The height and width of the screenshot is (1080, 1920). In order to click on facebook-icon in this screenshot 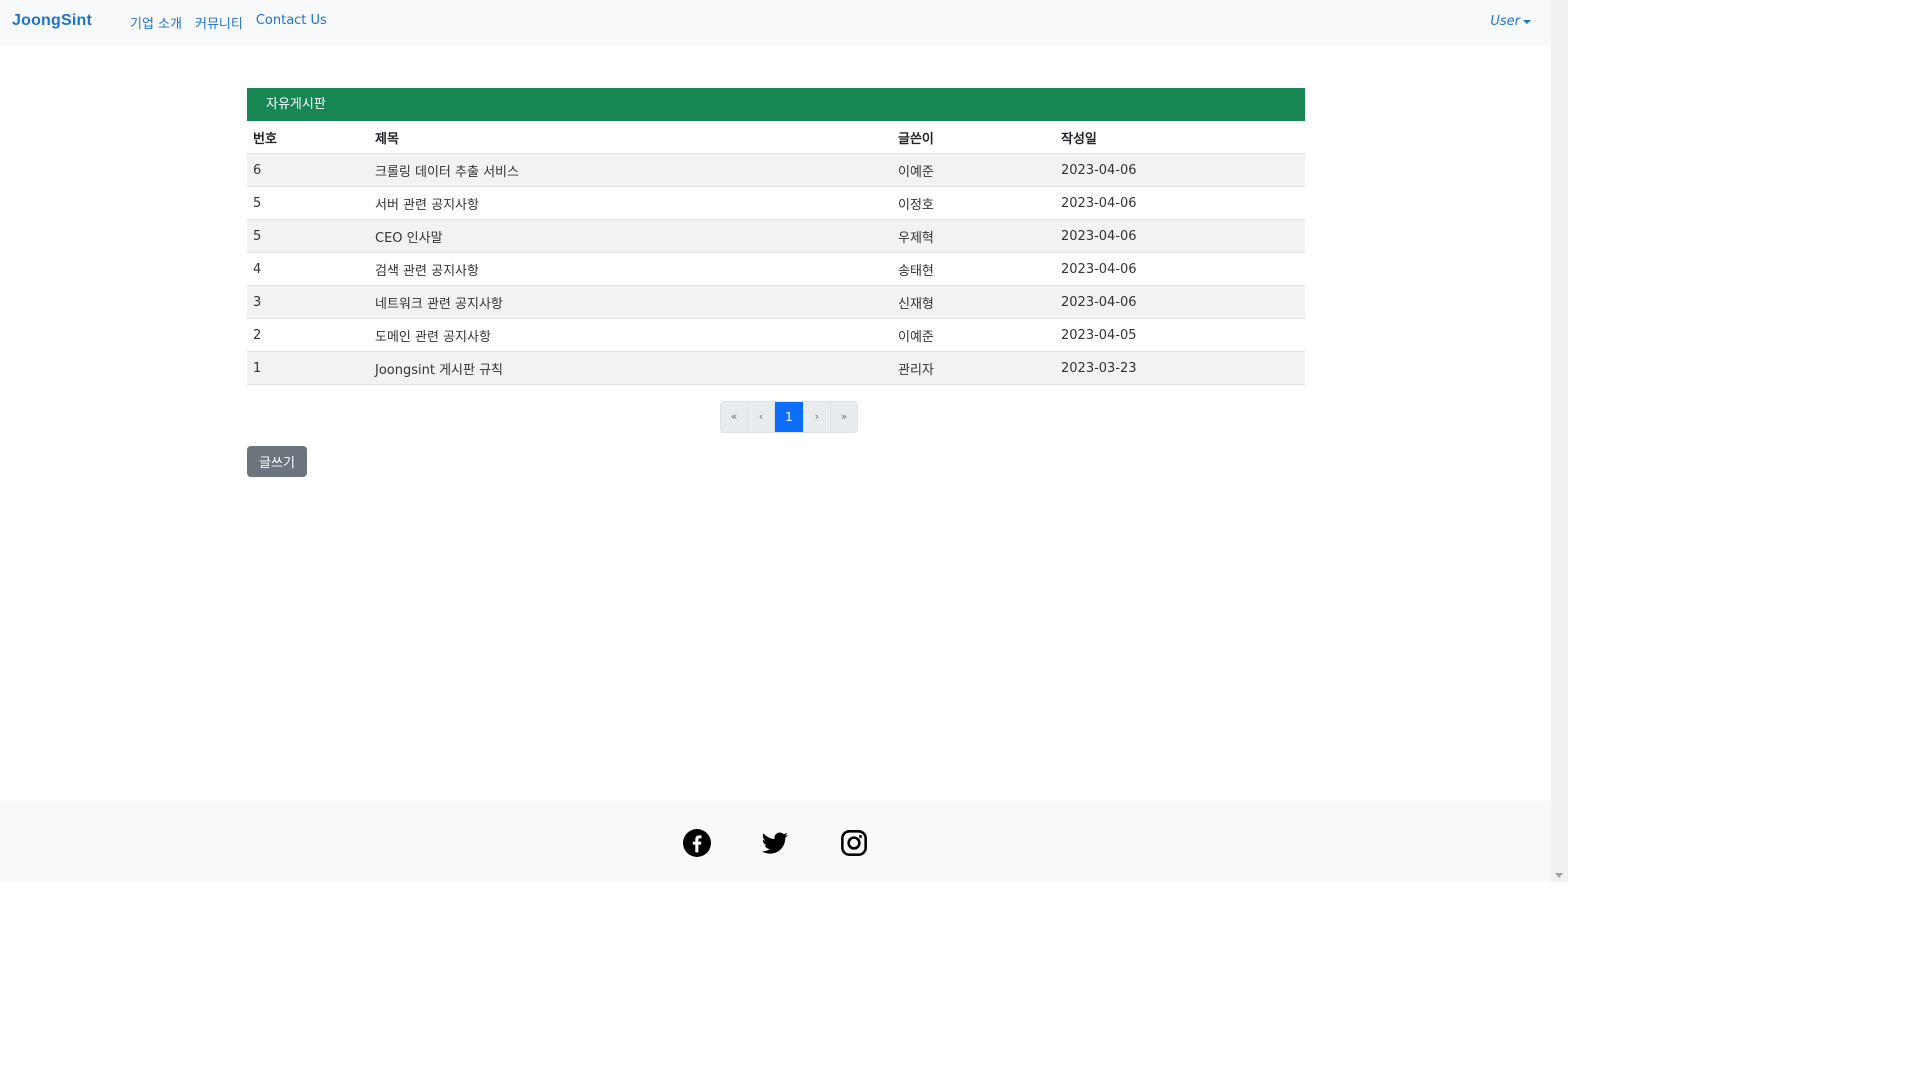, I will do `click(697, 843)`.